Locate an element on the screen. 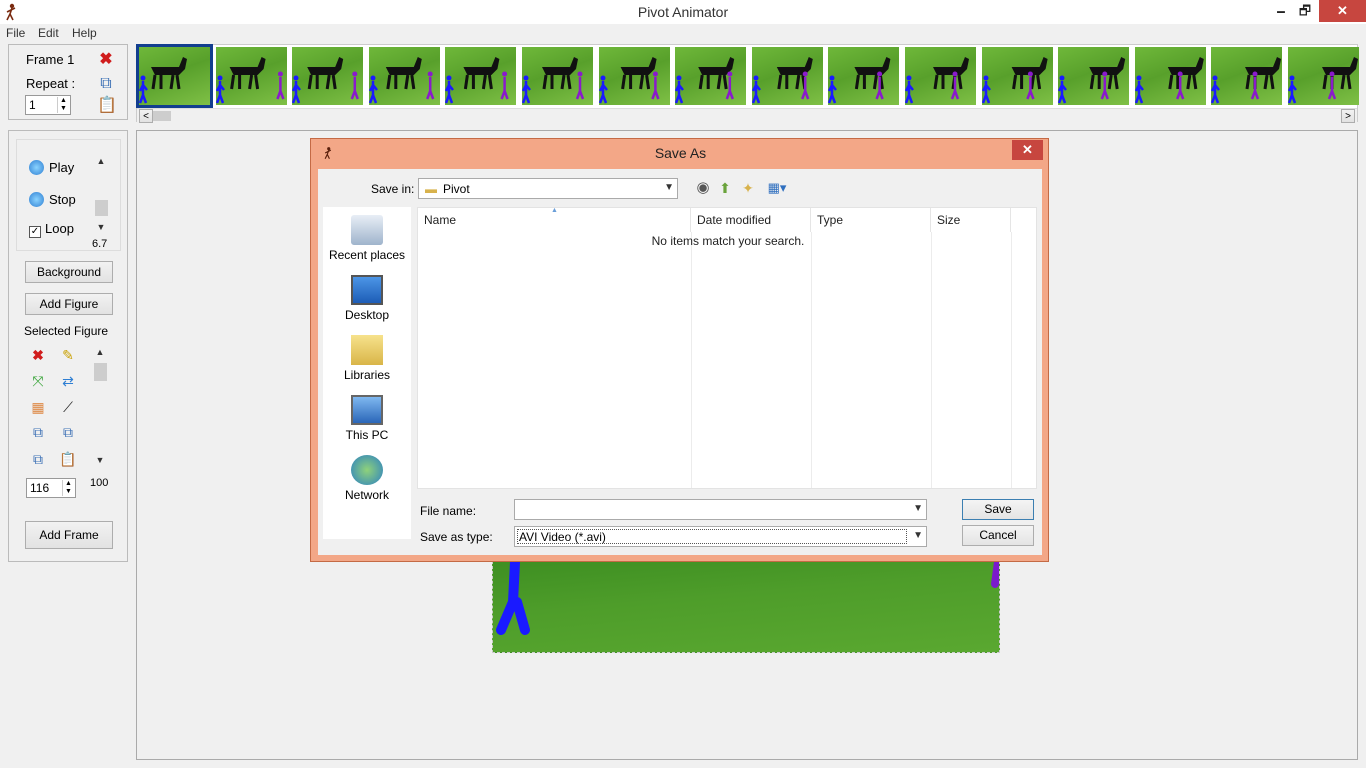  place-recent: Recent places is located at coordinates (367, 238).